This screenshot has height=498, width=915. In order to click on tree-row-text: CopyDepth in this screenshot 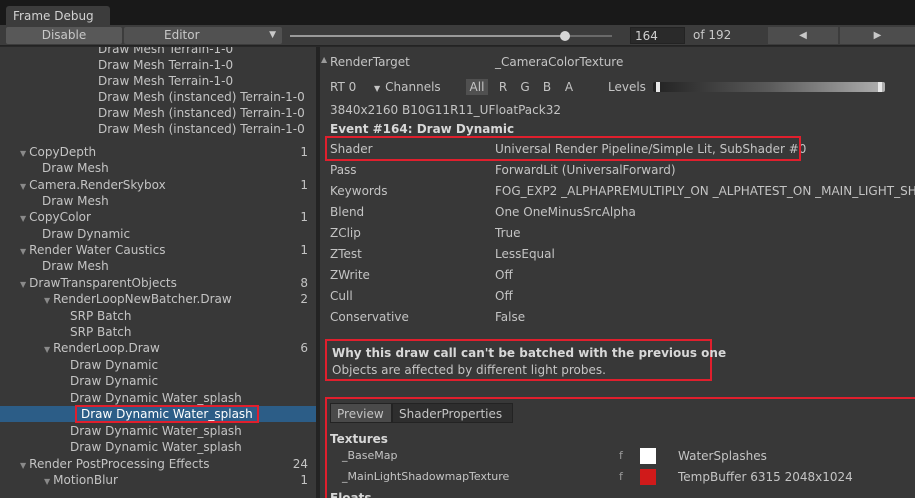, I will do `click(63, 152)`.